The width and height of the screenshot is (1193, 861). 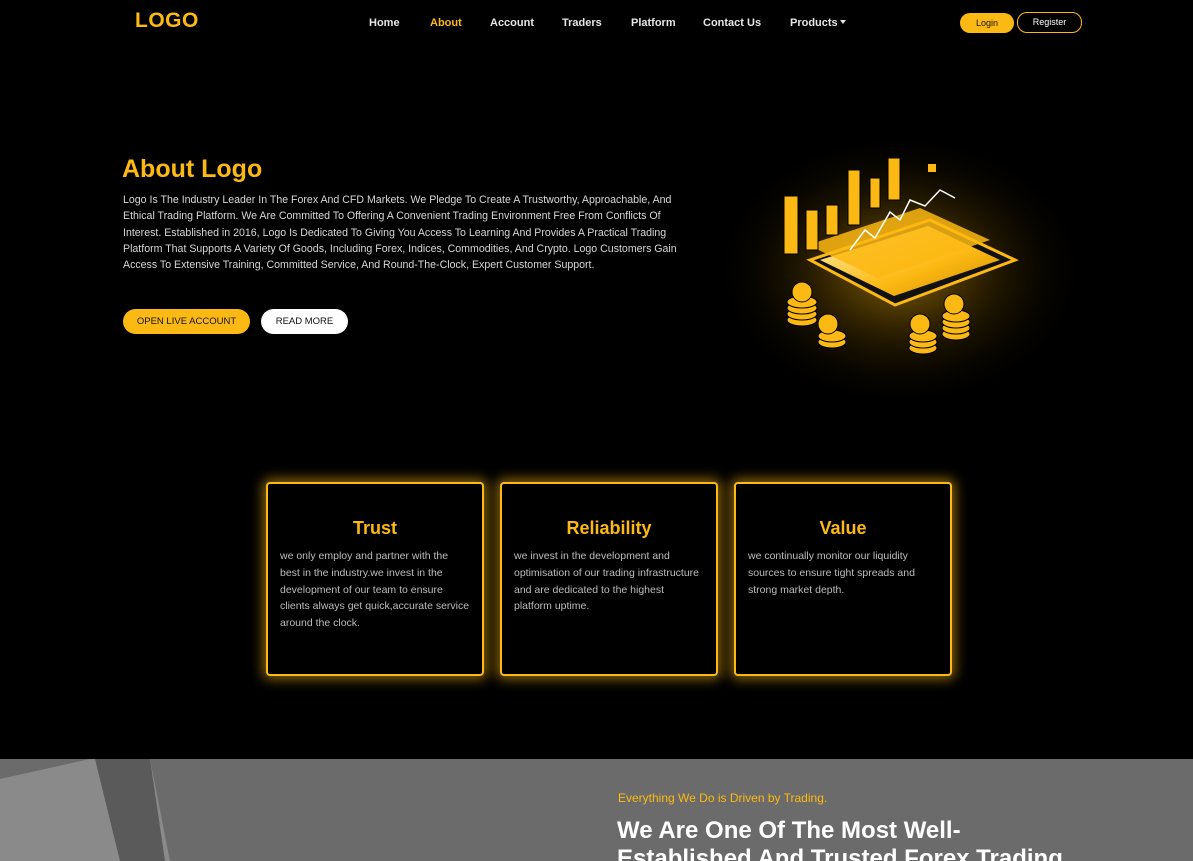 What do you see at coordinates (842, 22) in the screenshot?
I see `chevron-down-icon` at bounding box center [842, 22].